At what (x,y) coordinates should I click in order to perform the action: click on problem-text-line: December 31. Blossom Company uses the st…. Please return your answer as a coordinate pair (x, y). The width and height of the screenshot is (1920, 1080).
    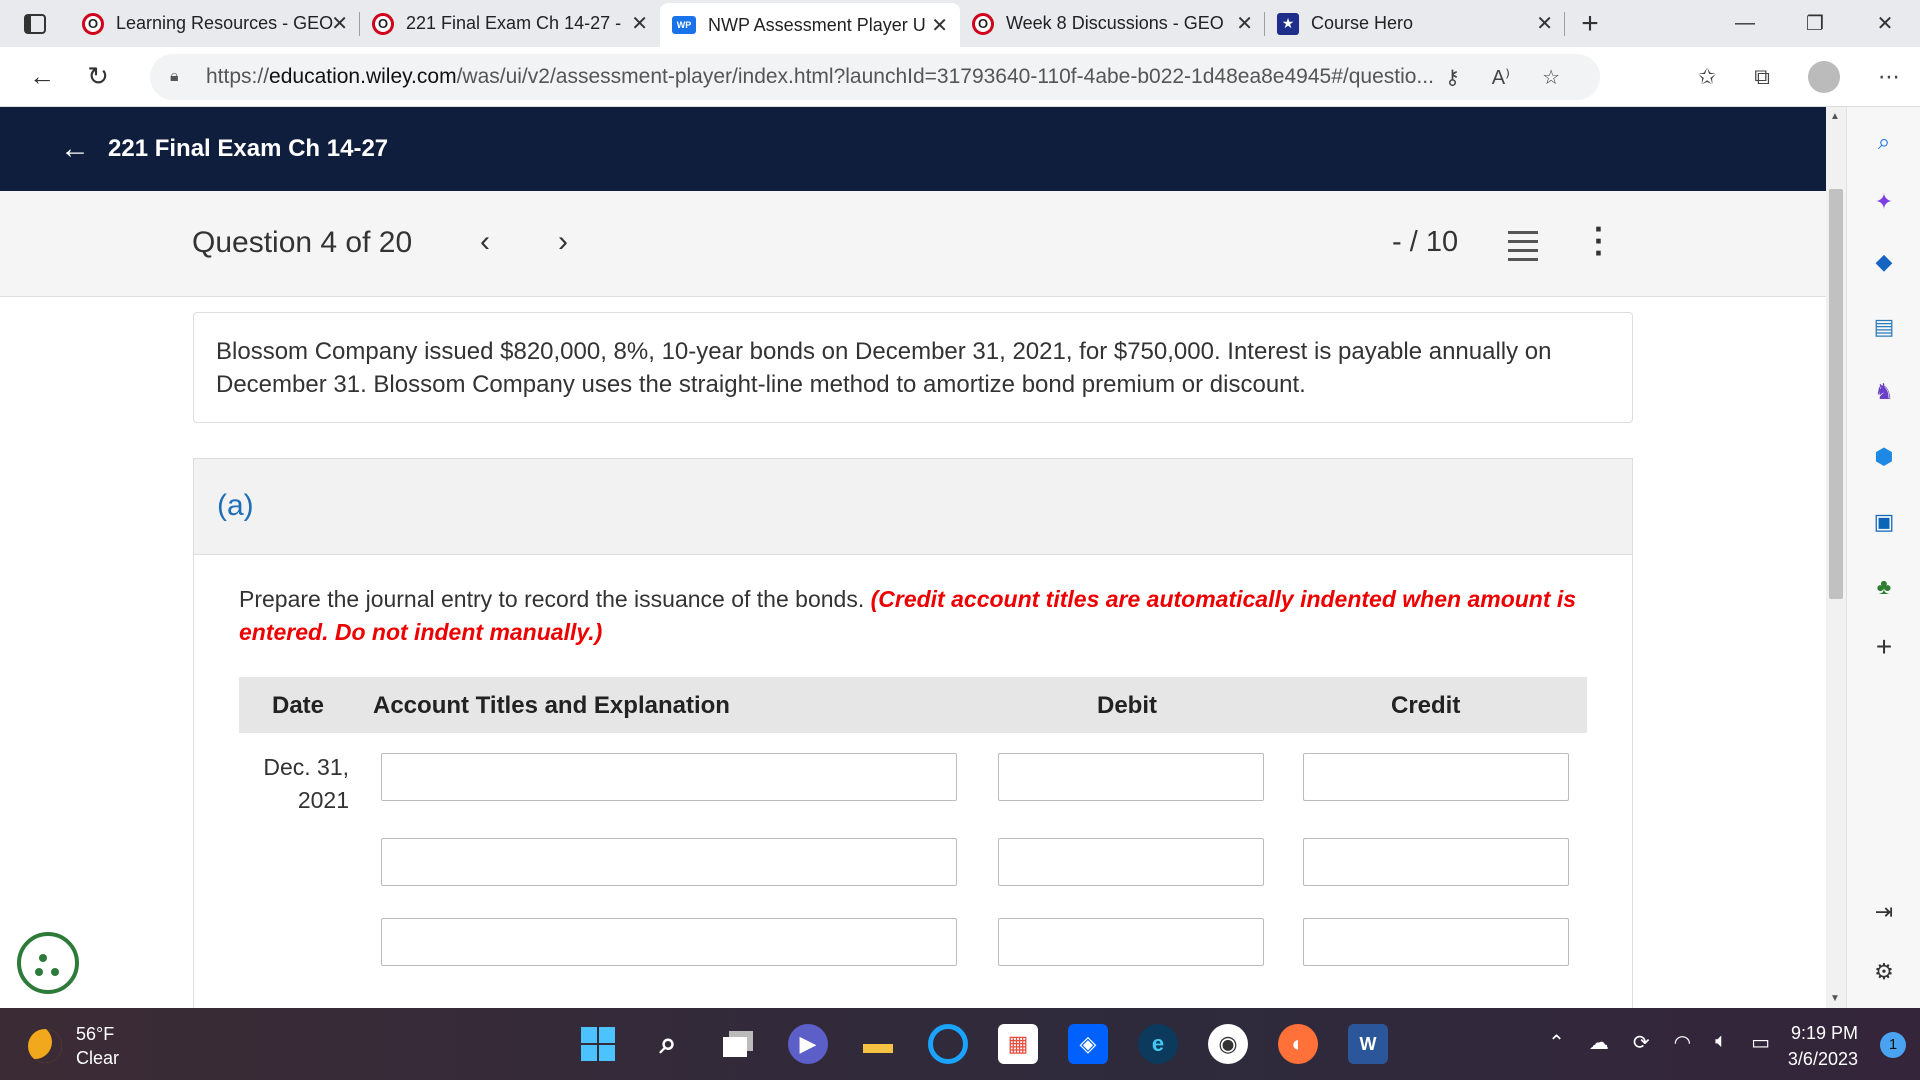
    Looking at the image, I should click on (761, 384).